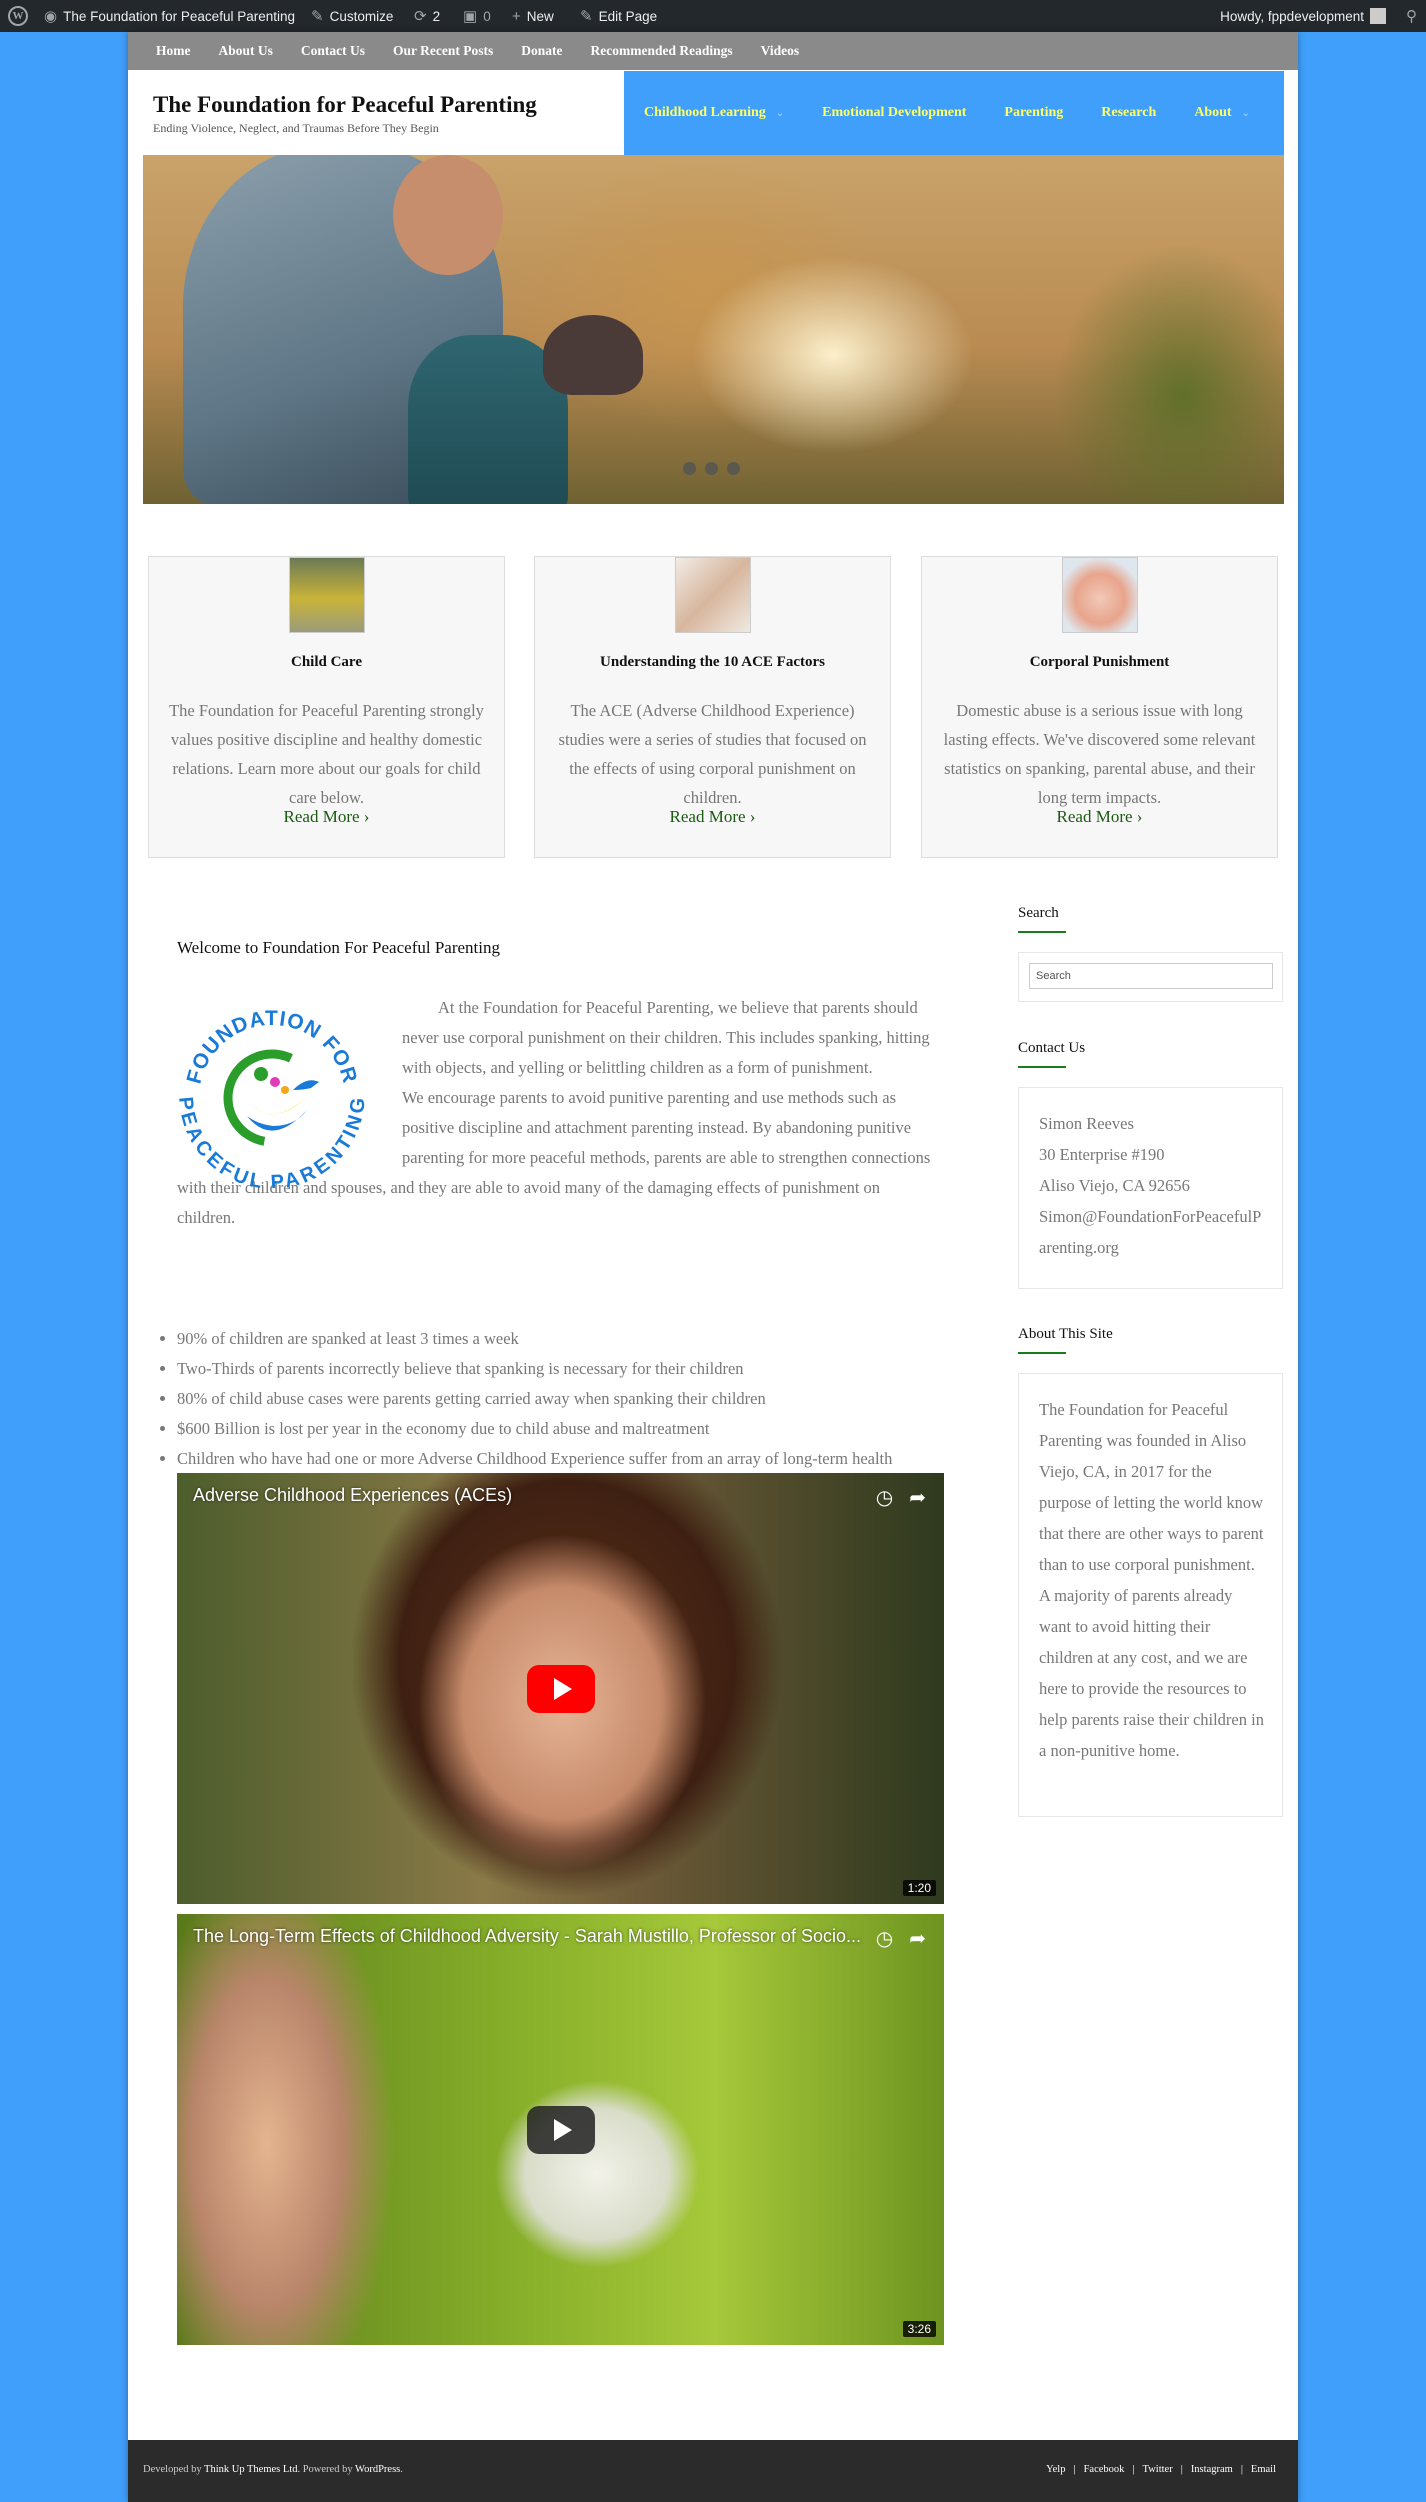 The height and width of the screenshot is (2502, 1426). I want to click on developer-link: Think Up Themes Ltd, so click(250, 2469).